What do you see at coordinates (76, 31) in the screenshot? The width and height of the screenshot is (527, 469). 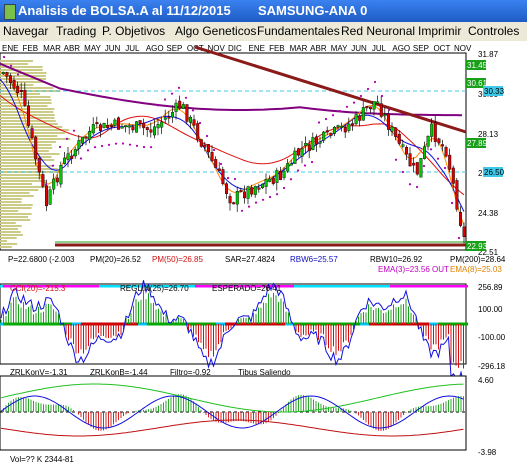 I see `menu-trading: Trading` at bounding box center [76, 31].